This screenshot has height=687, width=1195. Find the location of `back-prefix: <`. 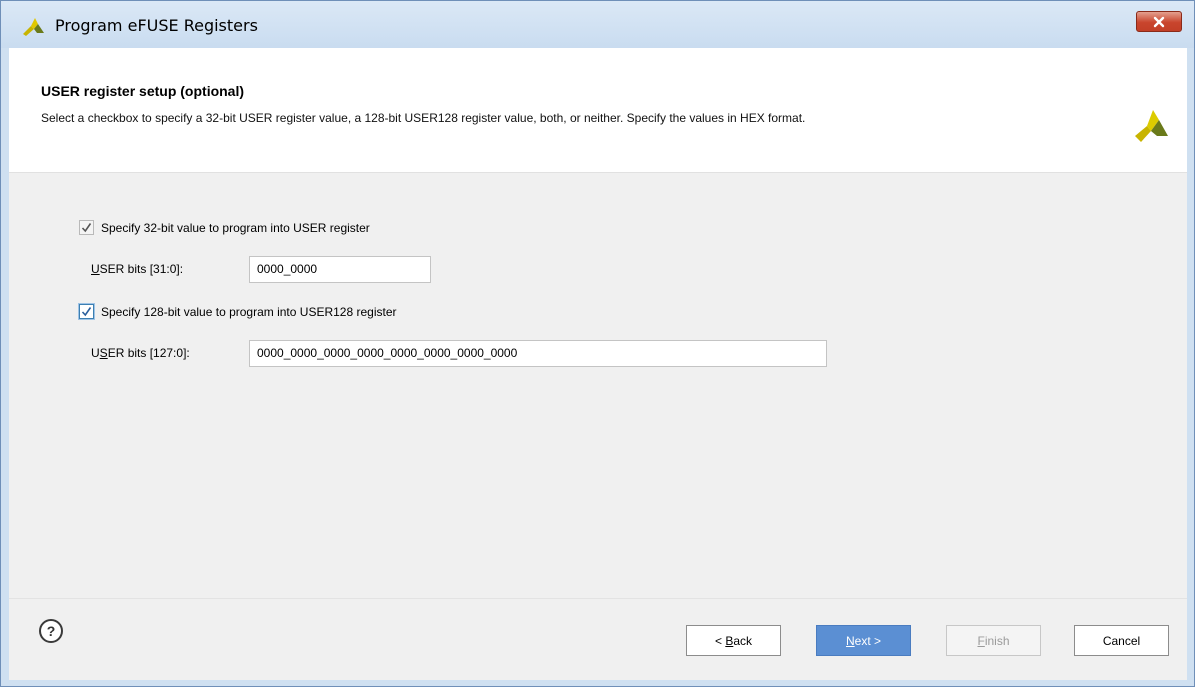

back-prefix: < is located at coordinates (720, 640).